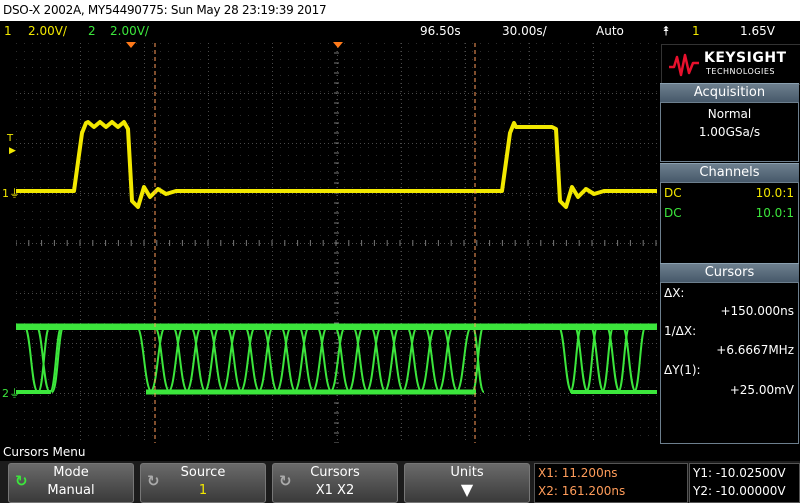 This screenshot has width=800, height=503. Describe the element at coordinates (92, 31) in the screenshot. I see `ch2-number: 2` at that location.